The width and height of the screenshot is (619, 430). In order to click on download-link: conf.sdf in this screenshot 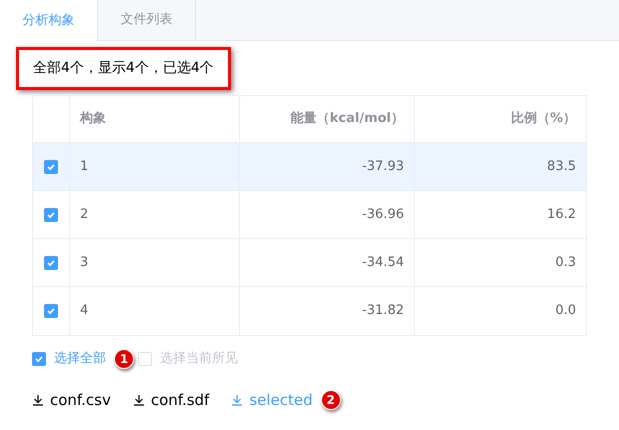, I will do `click(171, 400)`.